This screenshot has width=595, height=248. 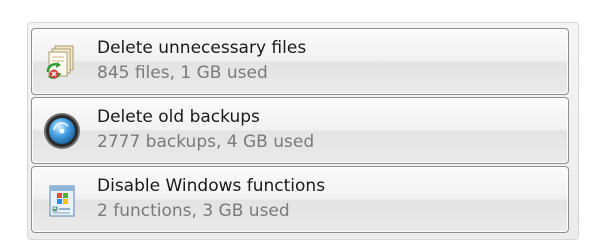 What do you see at coordinates (62, 200) in the screenshot?
I see `windows-features-icon` at bounding box center [62, 200].